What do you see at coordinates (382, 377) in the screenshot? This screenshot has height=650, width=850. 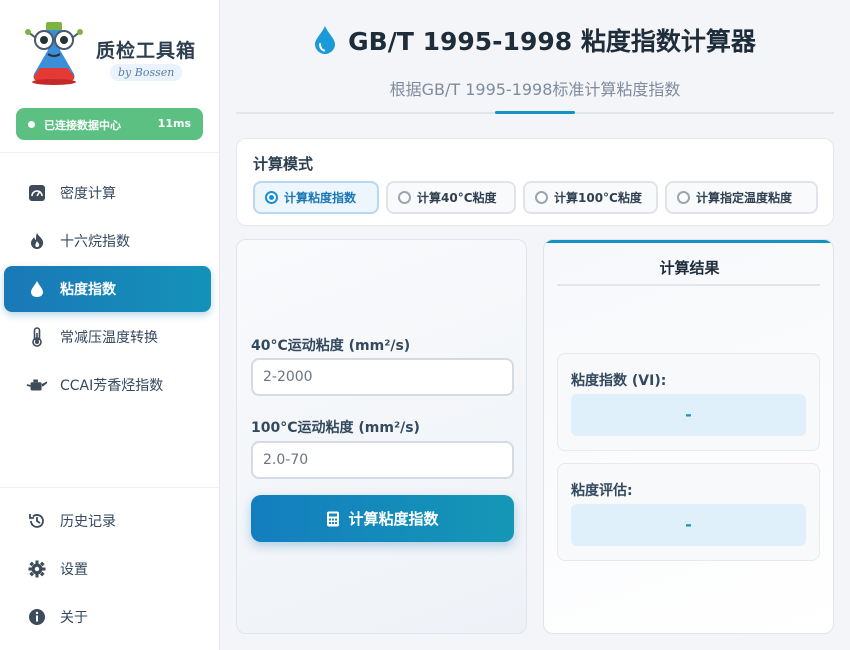 I see `v40-input` at bounding box center [382, 377].